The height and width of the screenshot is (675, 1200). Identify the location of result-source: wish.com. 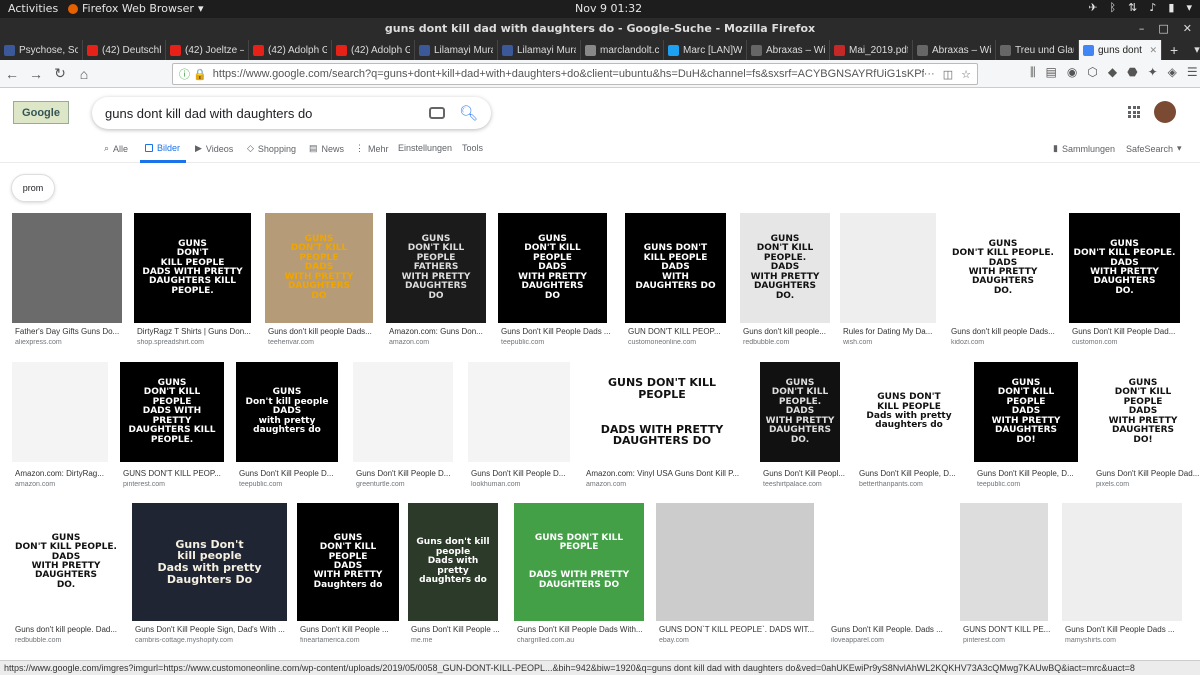
(898, 342).